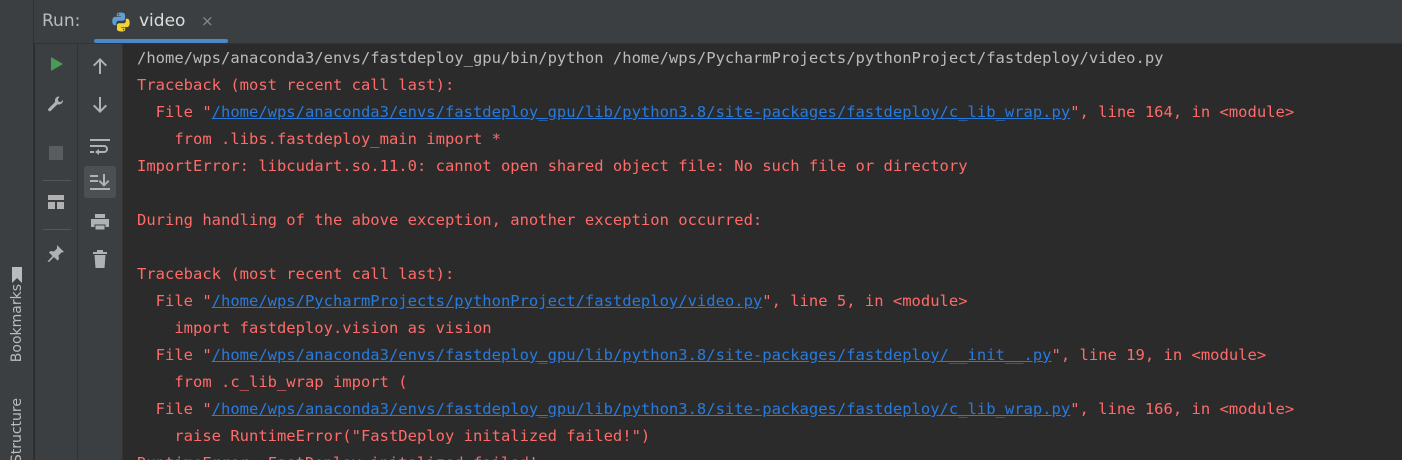 The width and height of the screenshot is (1402, 460). I want to click on print-icon, so click(100, 222).